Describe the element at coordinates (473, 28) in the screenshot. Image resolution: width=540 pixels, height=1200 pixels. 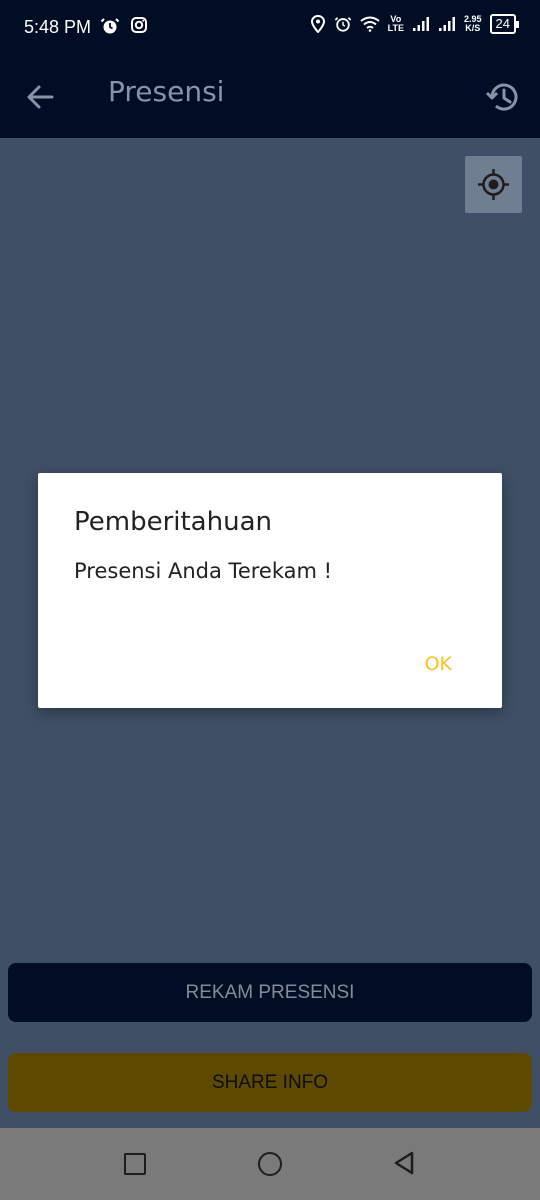
I see `network-speed-unit: K/S` at that location.